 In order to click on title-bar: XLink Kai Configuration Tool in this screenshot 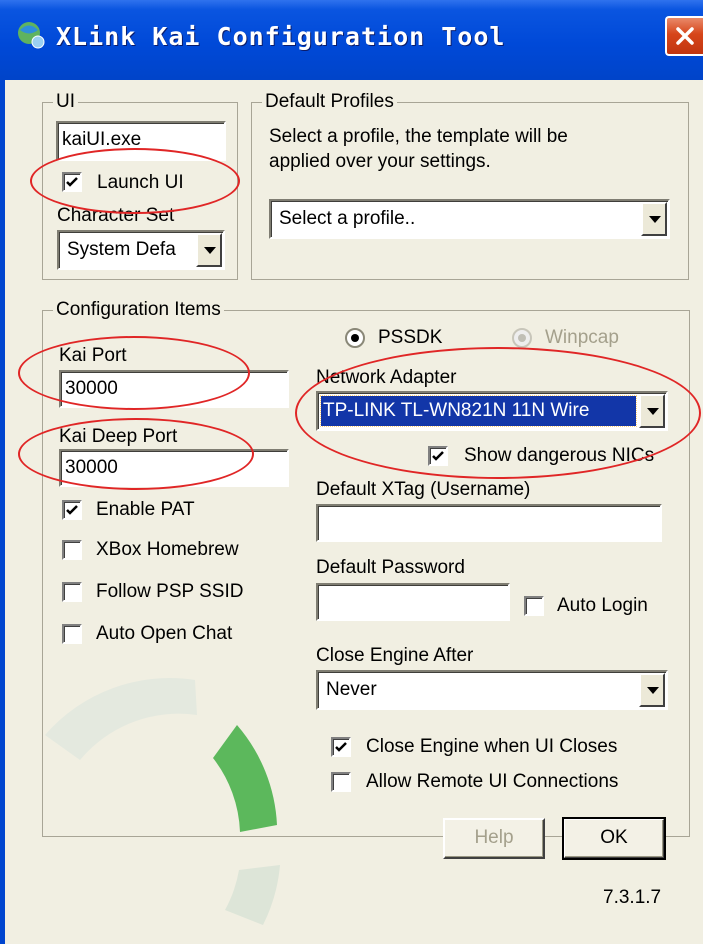, I will do `click(351, 40)`.